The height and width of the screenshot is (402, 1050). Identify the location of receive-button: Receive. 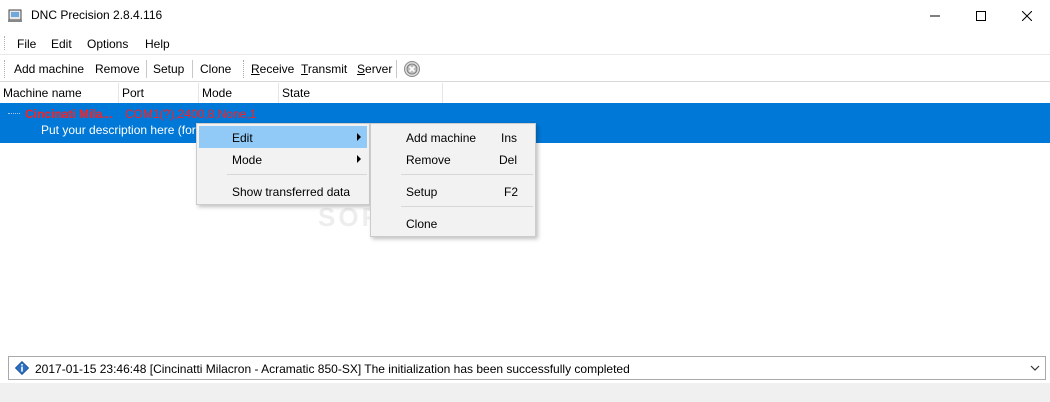
(272, 69).